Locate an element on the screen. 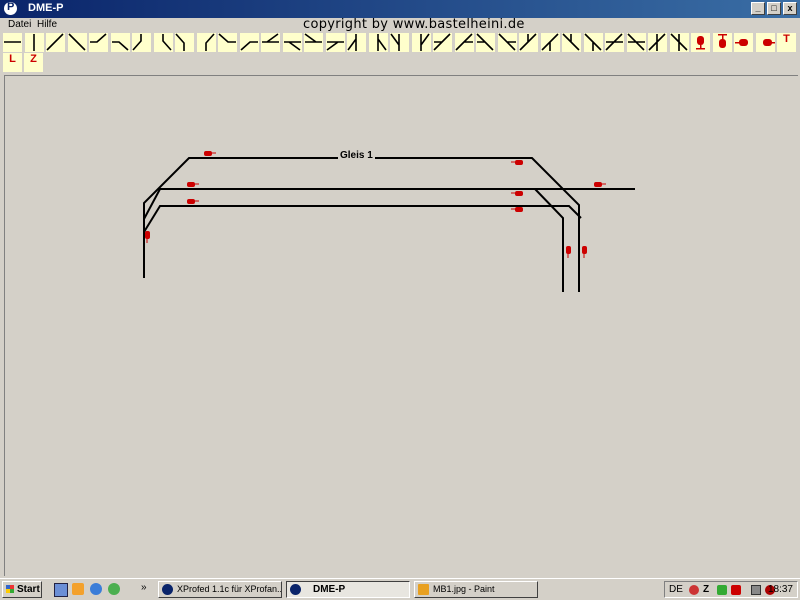 Image resolution: width=800 pixels, height=600 pixels. switch-q-tool is located at coordinates (614, 42).